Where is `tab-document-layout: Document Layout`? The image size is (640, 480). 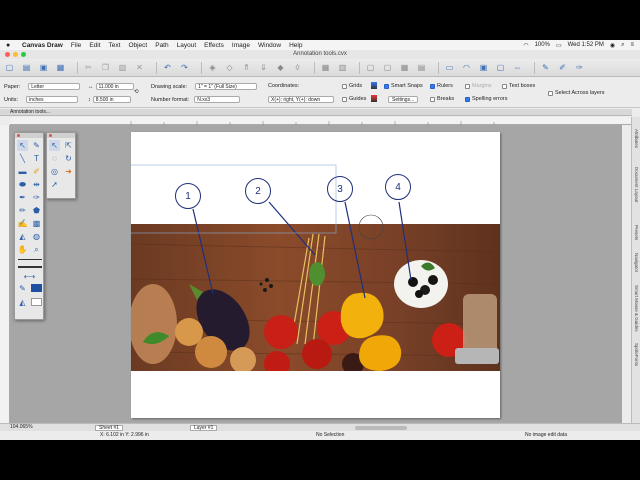
tab-document-layout: Document Layout is located at coordinates (636, 184).